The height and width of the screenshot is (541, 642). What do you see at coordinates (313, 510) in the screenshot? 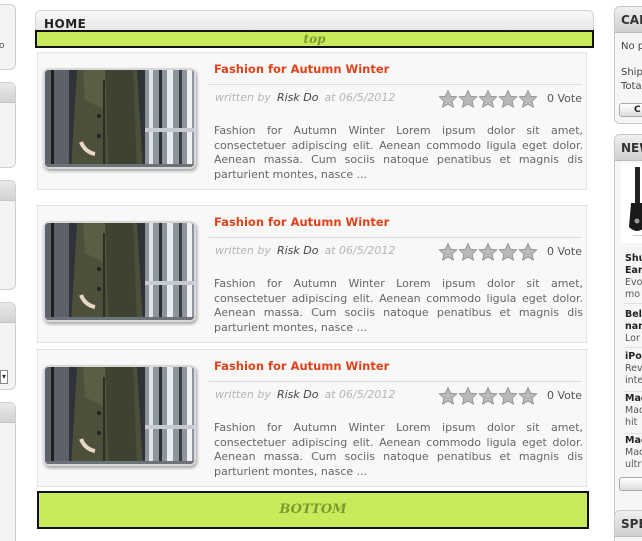
I see `bottom-banner: BOTTOM` at bounding box center [313, 510].